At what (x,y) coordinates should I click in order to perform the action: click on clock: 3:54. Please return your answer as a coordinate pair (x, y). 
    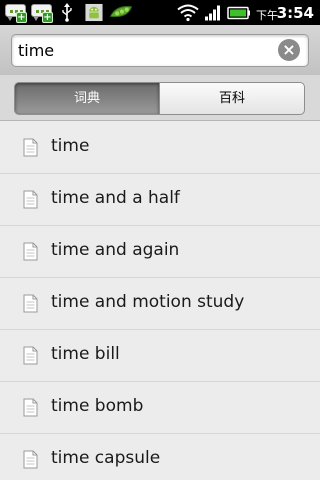
    Looking at the image, I should click on (295, 13).